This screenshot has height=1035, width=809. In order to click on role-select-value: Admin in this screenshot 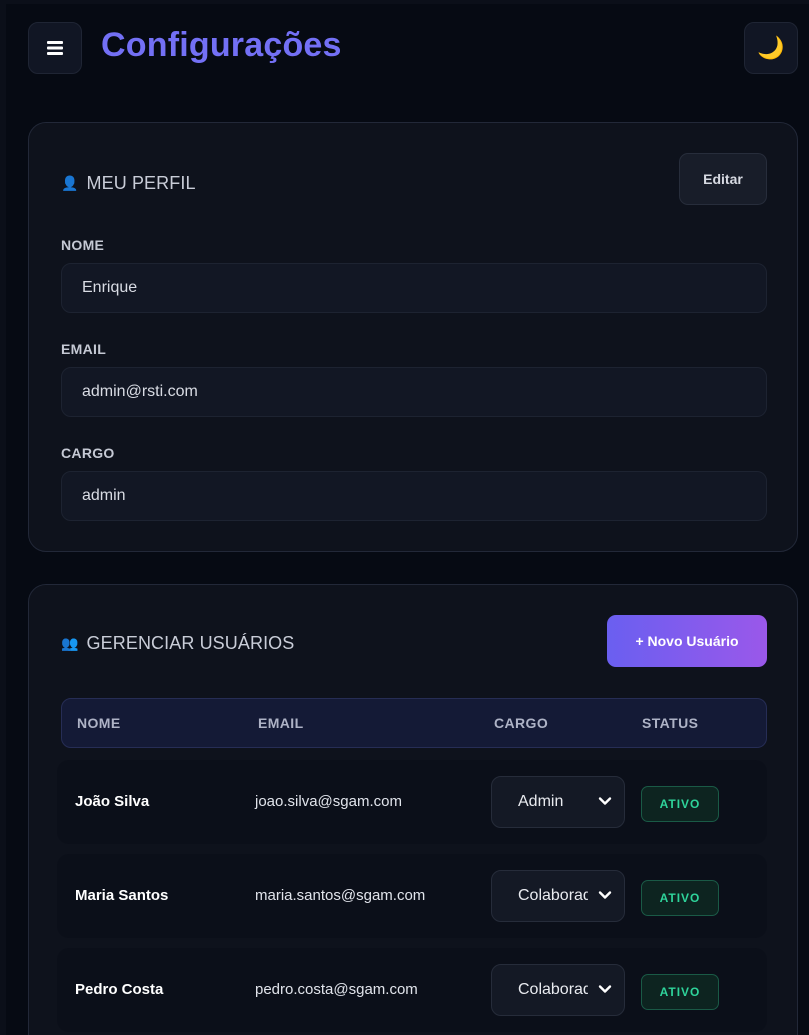, I will do `click(541, 801)`.